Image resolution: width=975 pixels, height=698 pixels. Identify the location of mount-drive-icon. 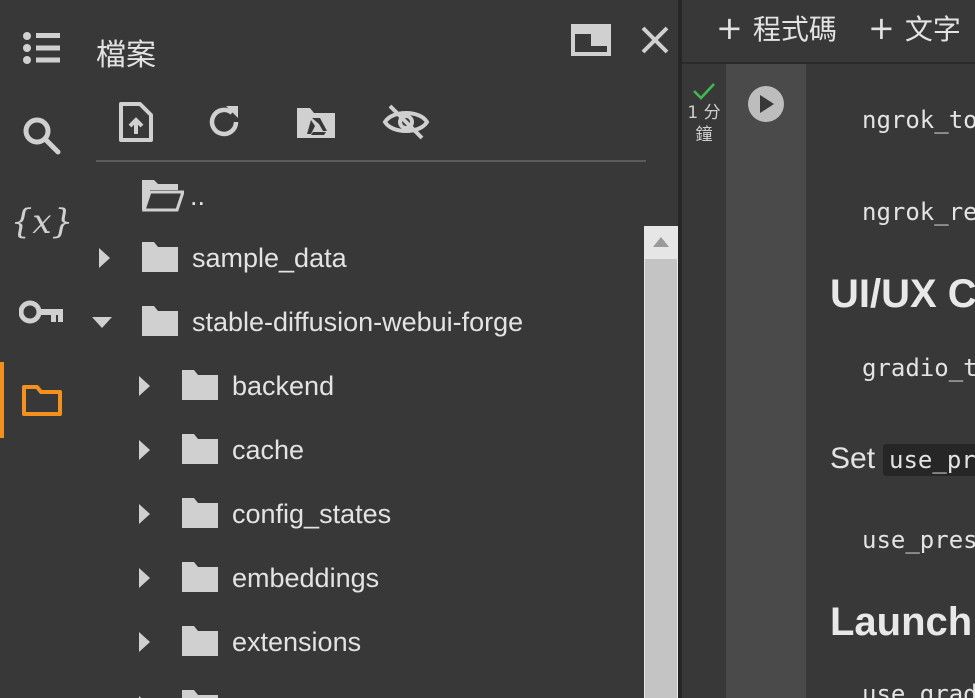
(316, 123).